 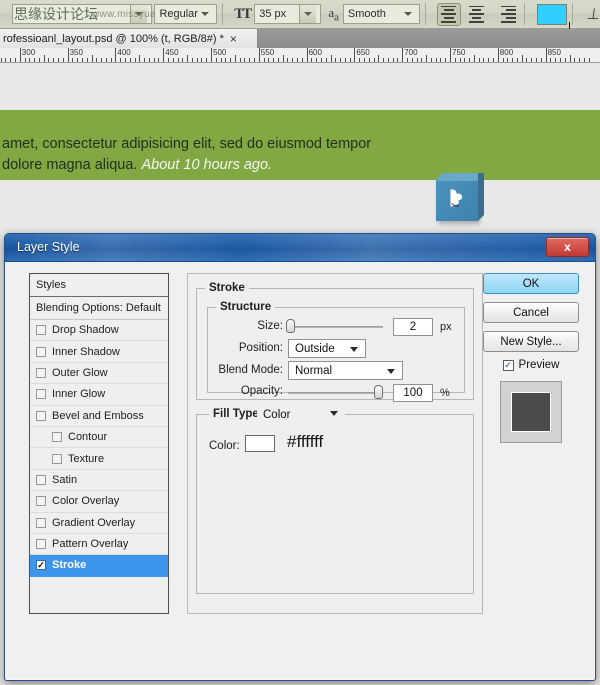 I want to click on style-list-item: Gradient Overlay, so click(x=99, y=523).